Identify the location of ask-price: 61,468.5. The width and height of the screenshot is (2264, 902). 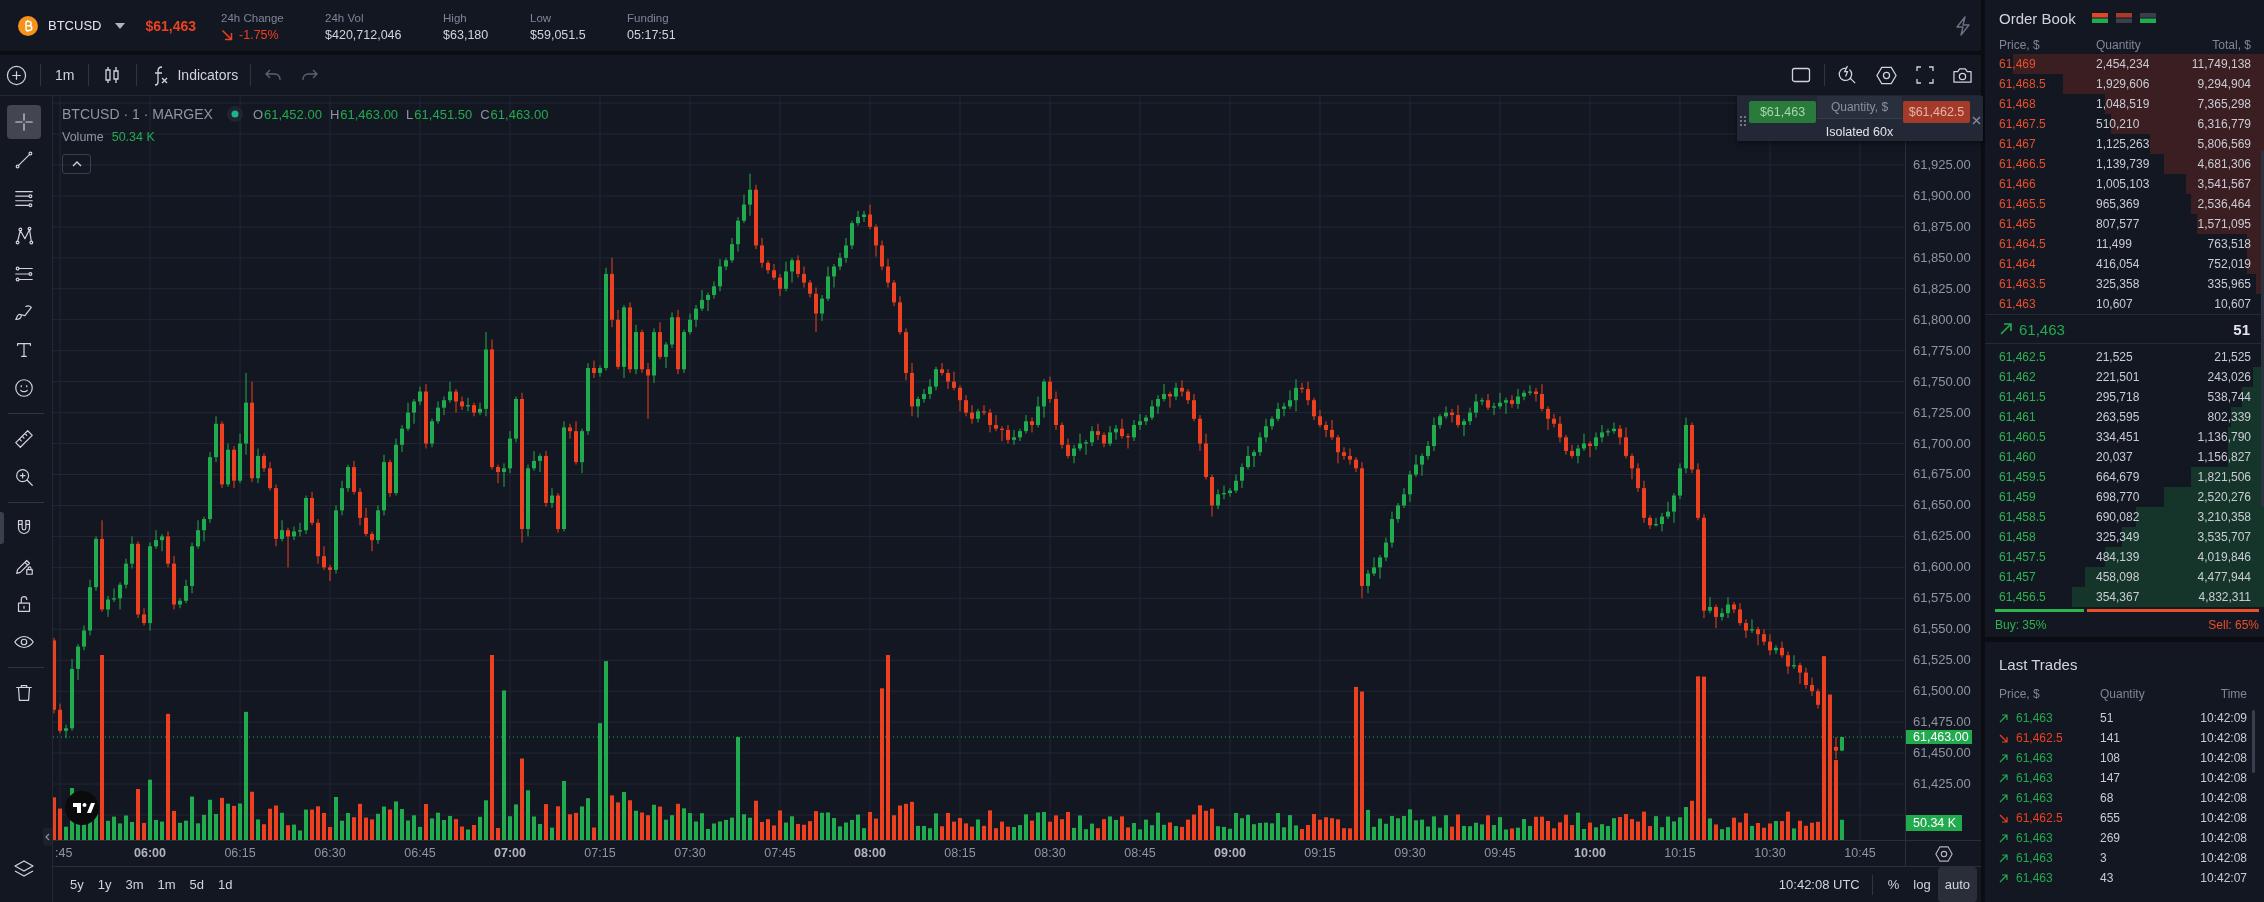
(2023, 84).